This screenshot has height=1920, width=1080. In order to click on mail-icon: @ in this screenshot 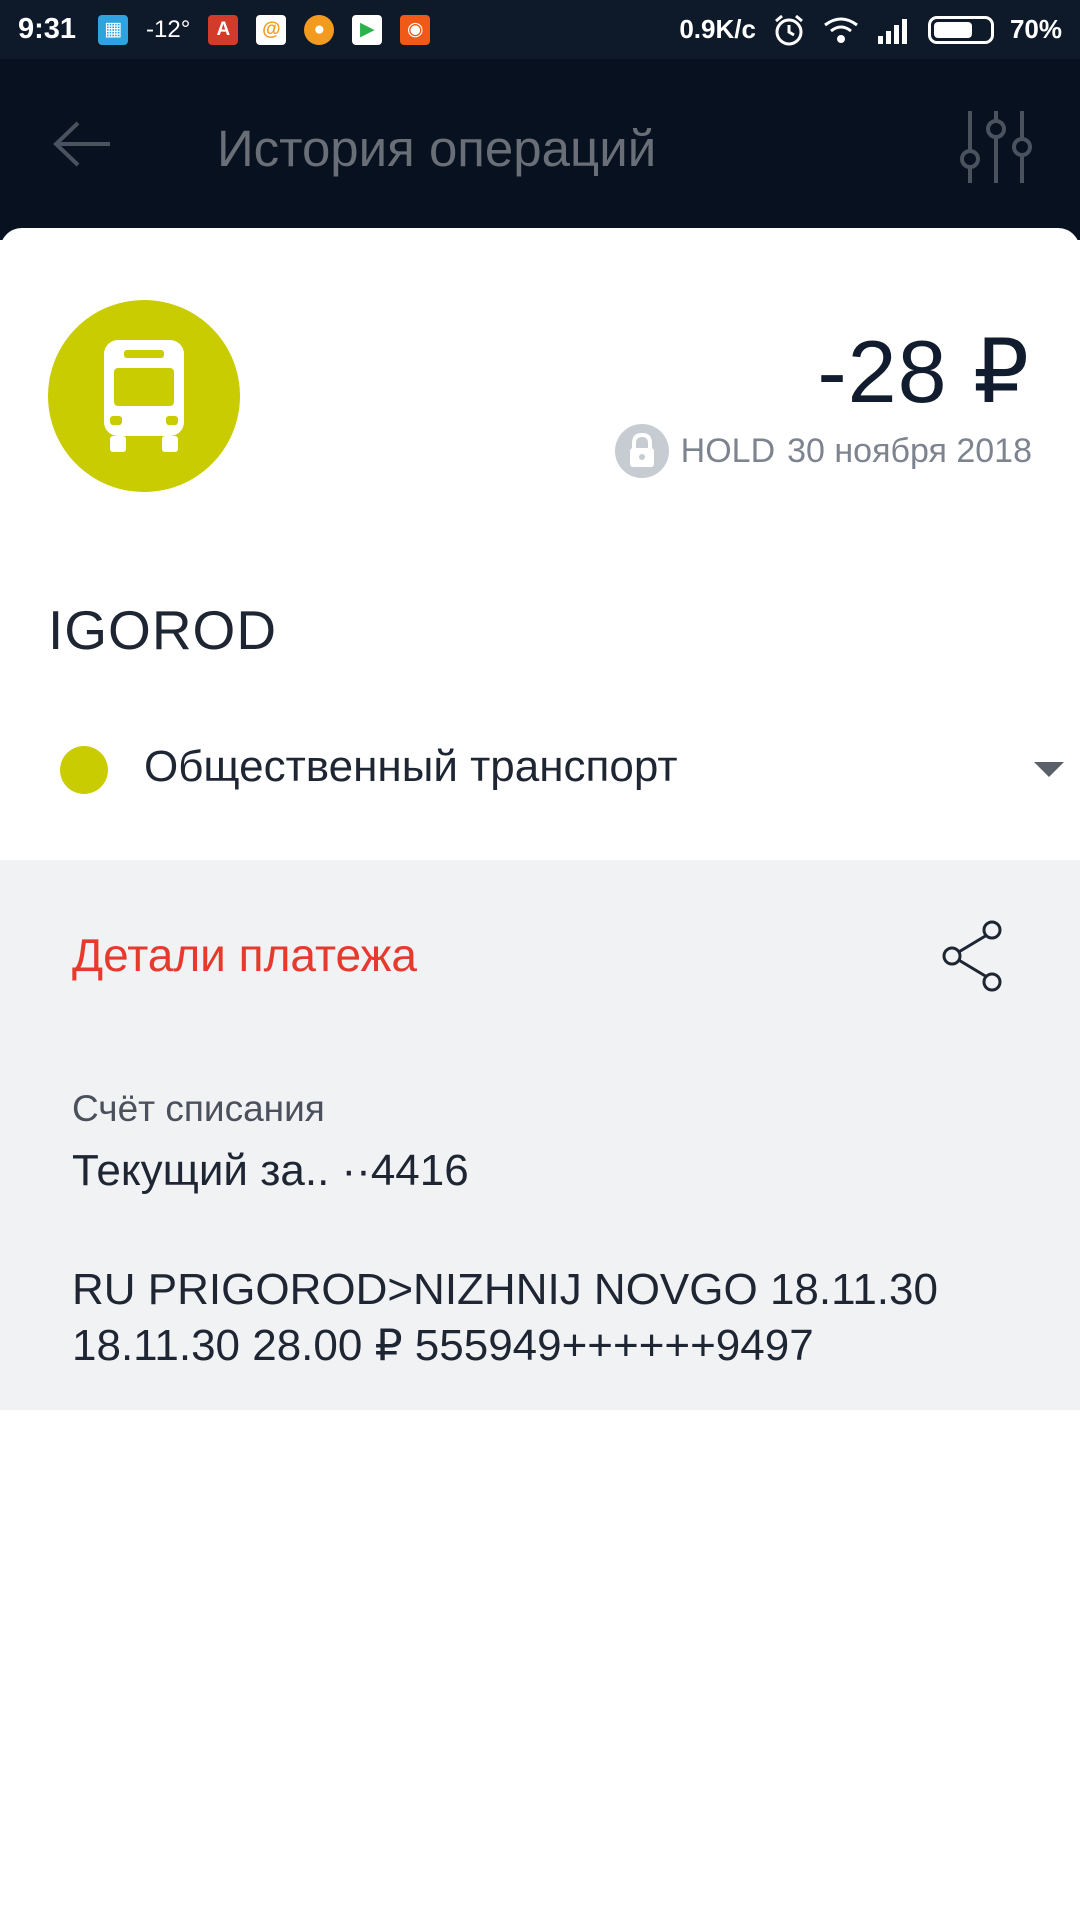, I will do `click(271, 29)`.